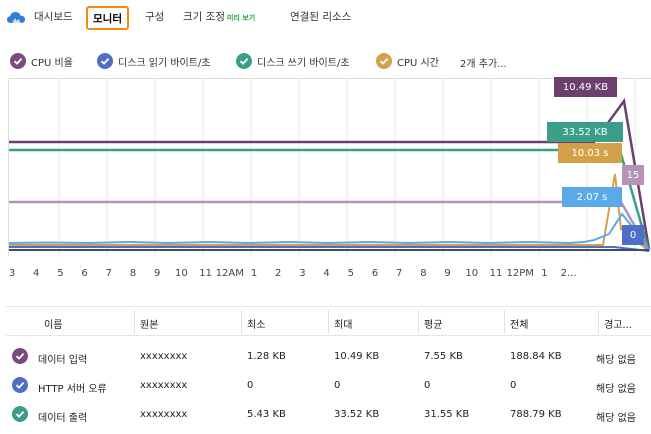 This screenshot has width=651, height=434. What do you see at coordinates (241, 18) in the screenshot?
I see `preview-badge: 미리 보기` at bounding box center [241, 18].